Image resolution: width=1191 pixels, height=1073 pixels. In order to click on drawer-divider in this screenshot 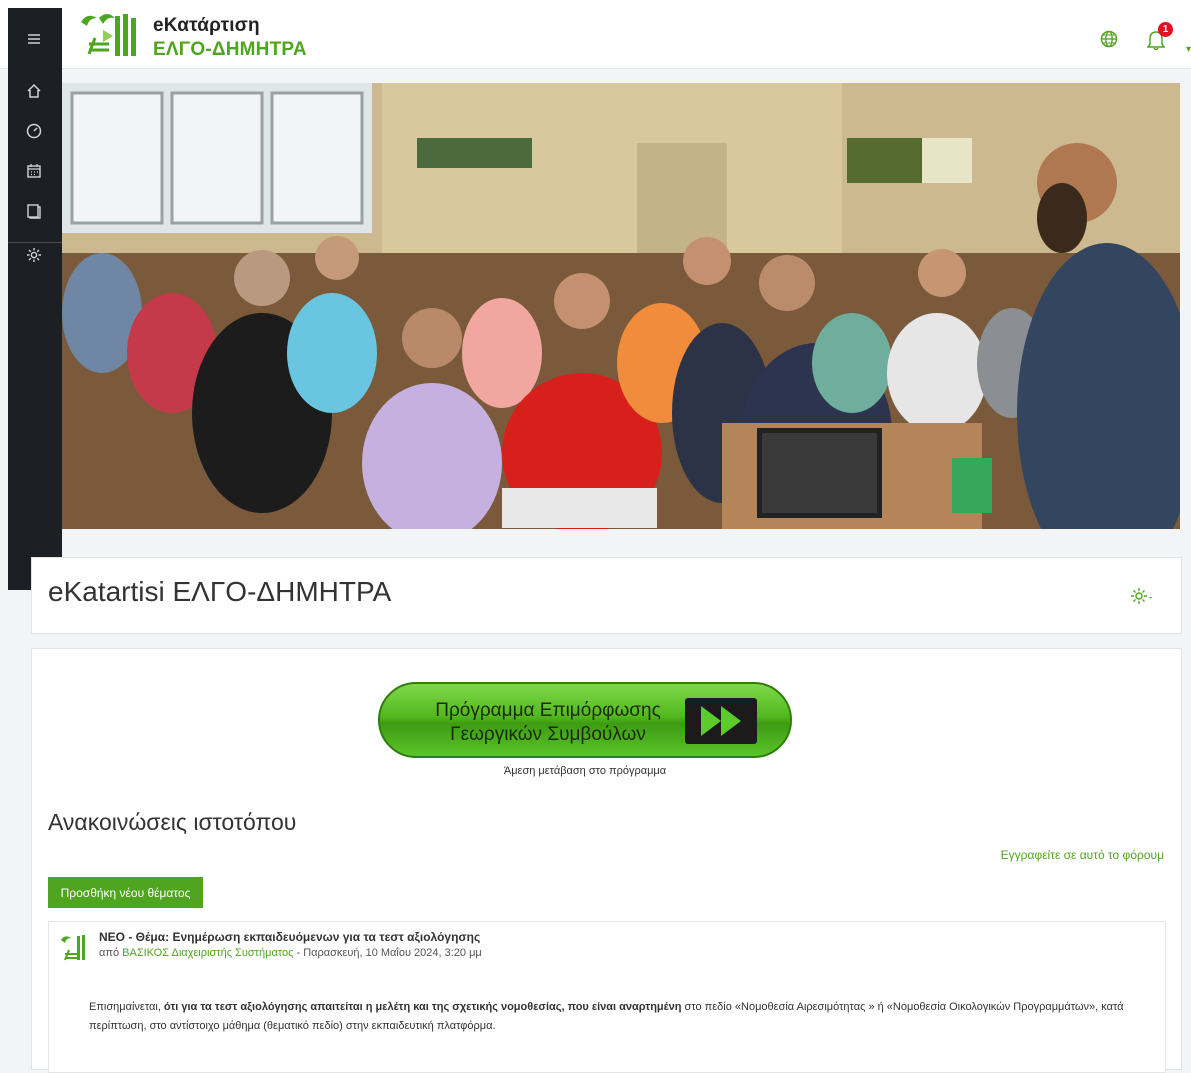, I will do `click(35, 242)`.